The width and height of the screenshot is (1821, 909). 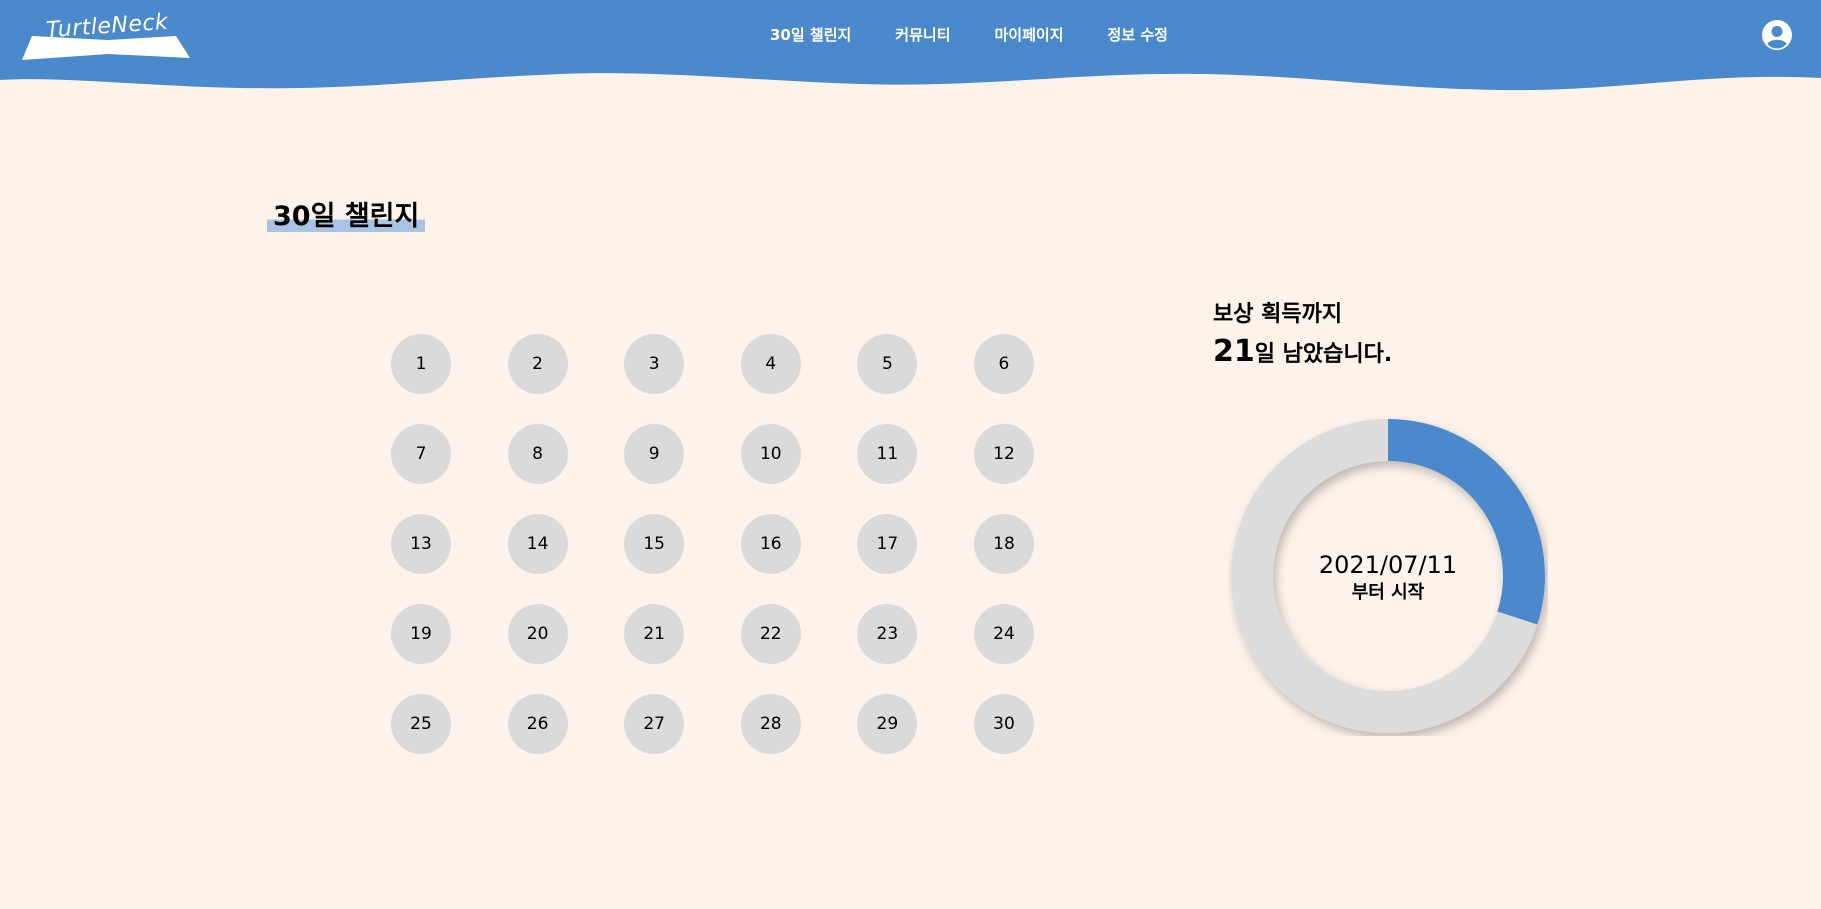 What do you see at coordinates (1388, 565) in the screenshot?
I see `start-date: 2021/07/11` at bounding box center [1388, 565].